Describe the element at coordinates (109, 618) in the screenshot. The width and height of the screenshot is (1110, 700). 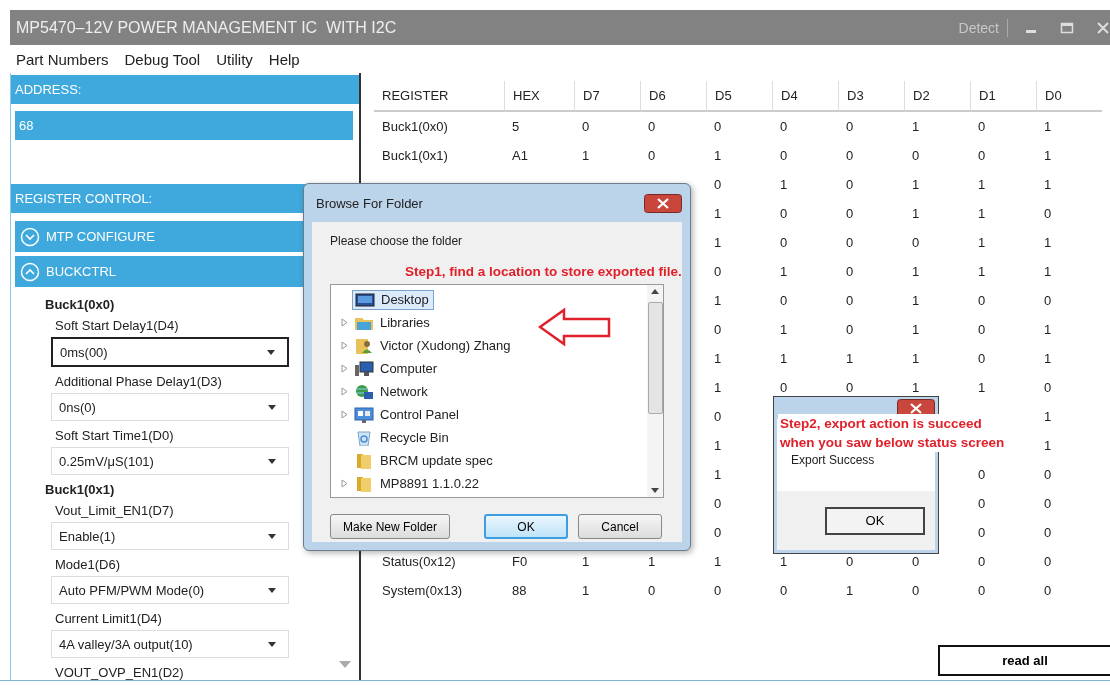
I see `field-label: Current Limit1(D4)` at that location.